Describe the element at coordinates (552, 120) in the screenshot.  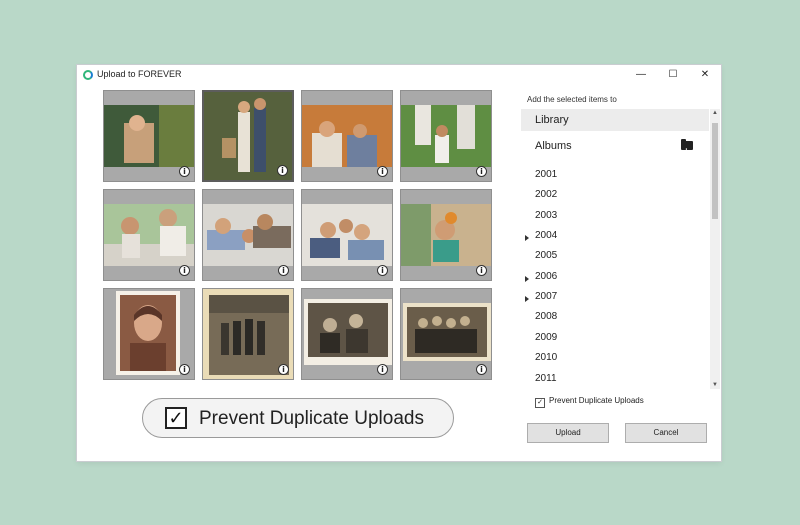
I see `library-label: Library` at that location.